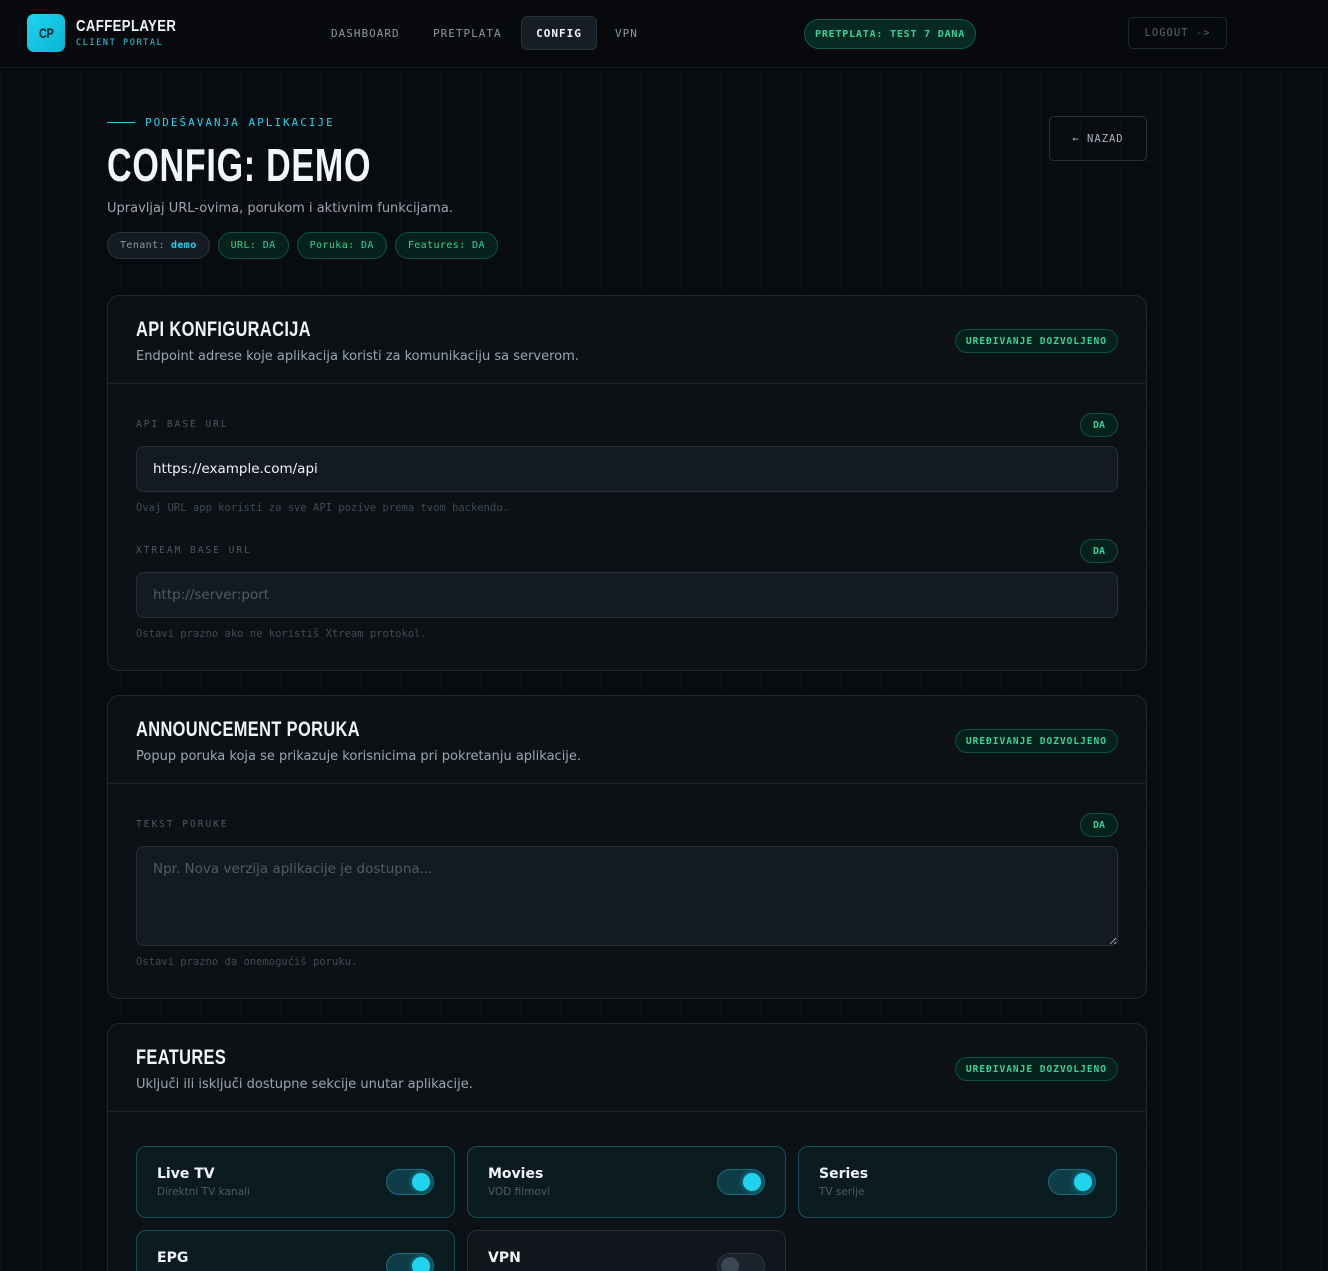 Image resolution: width=1328 pixels, height=1271 pixels. What do you see at coordinates (341, 245) in the screenshot?
I see `poruka-chip: Poruka: DA` at bounding box center [341, 245].